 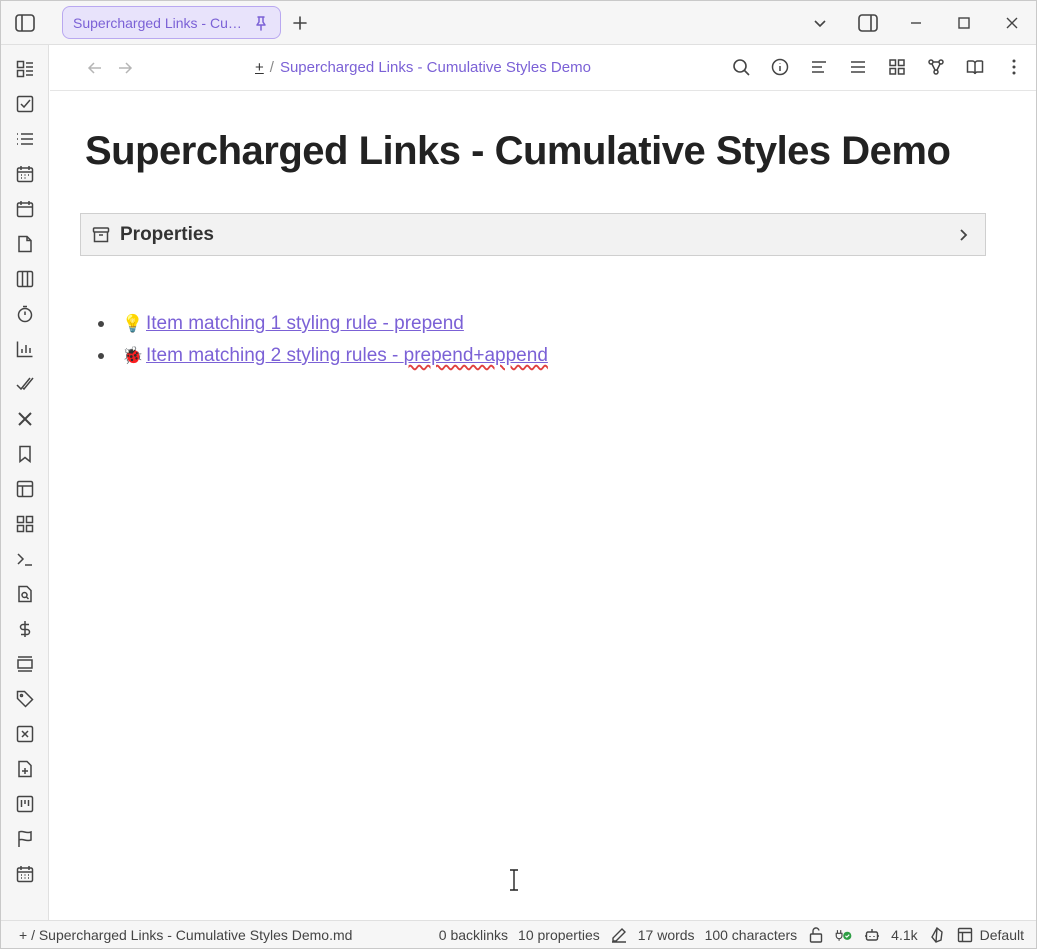 I want to click on pencil-edit-icon, so click(x=619, y=935).